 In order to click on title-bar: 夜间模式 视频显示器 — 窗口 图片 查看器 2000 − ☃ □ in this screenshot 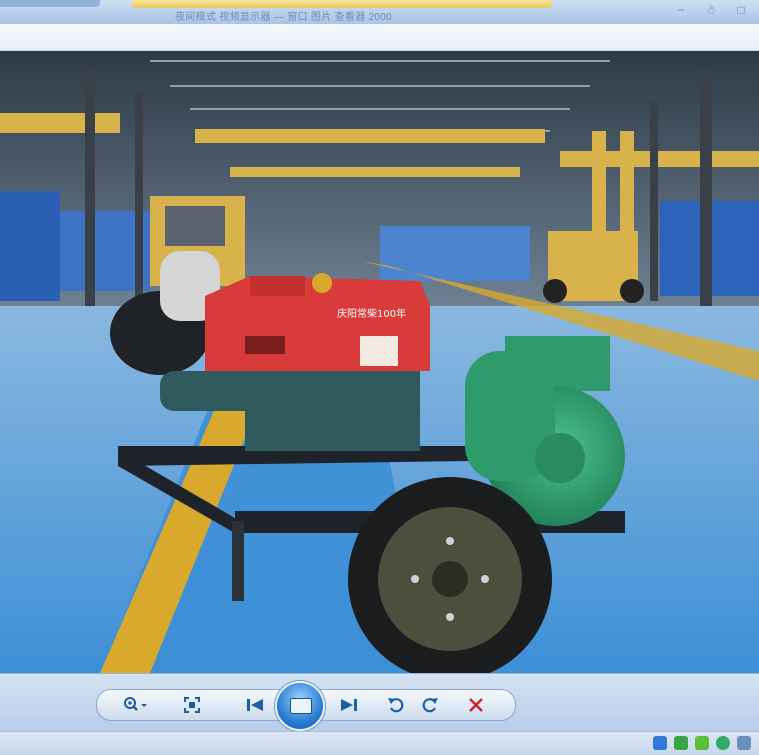, I will do `click(379, 12)`.